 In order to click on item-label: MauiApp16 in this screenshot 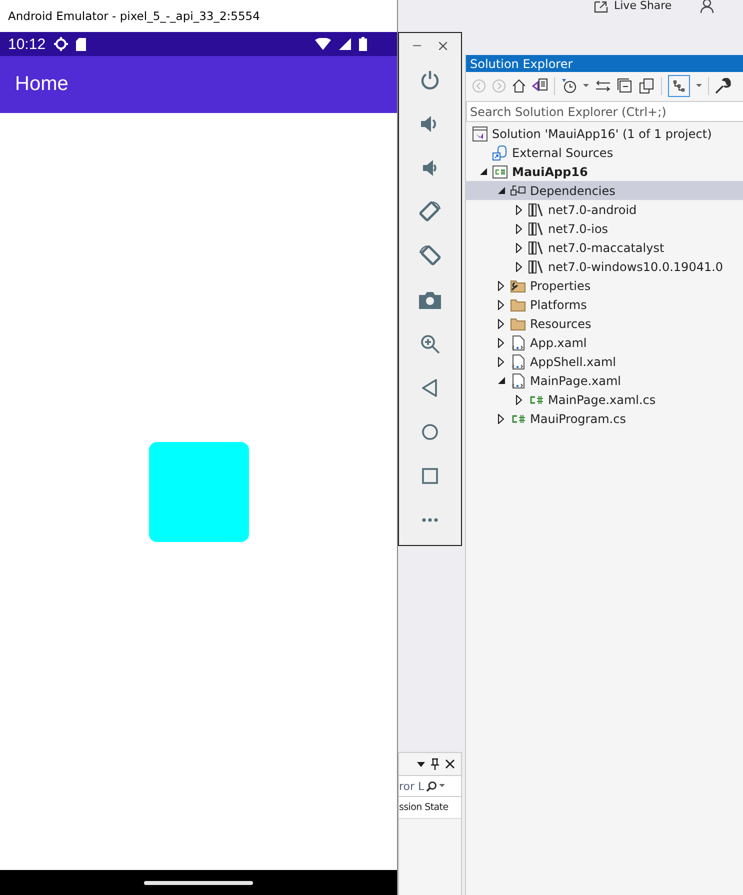, I will do `click(550, 171)`.